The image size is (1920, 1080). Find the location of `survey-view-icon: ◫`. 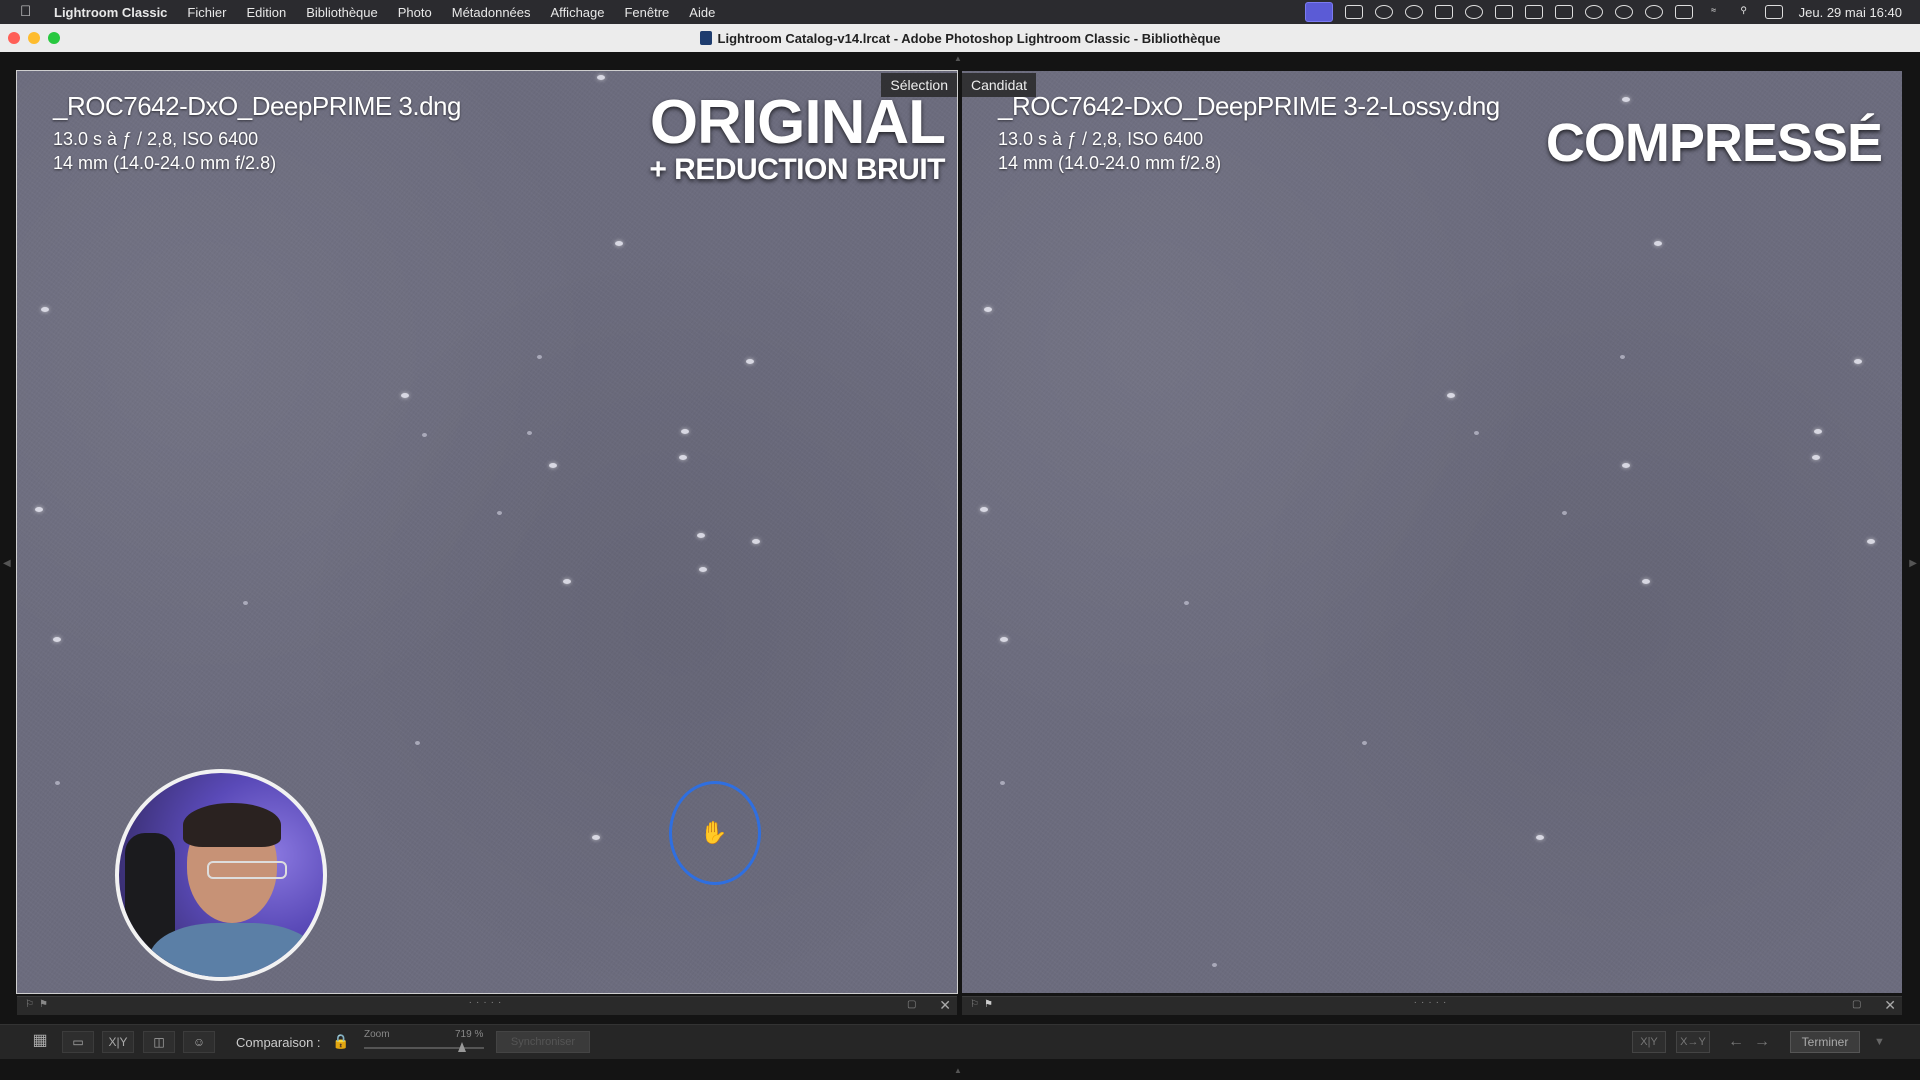

survey-view-icon: ◫ is located at coordinates (159, 1042).